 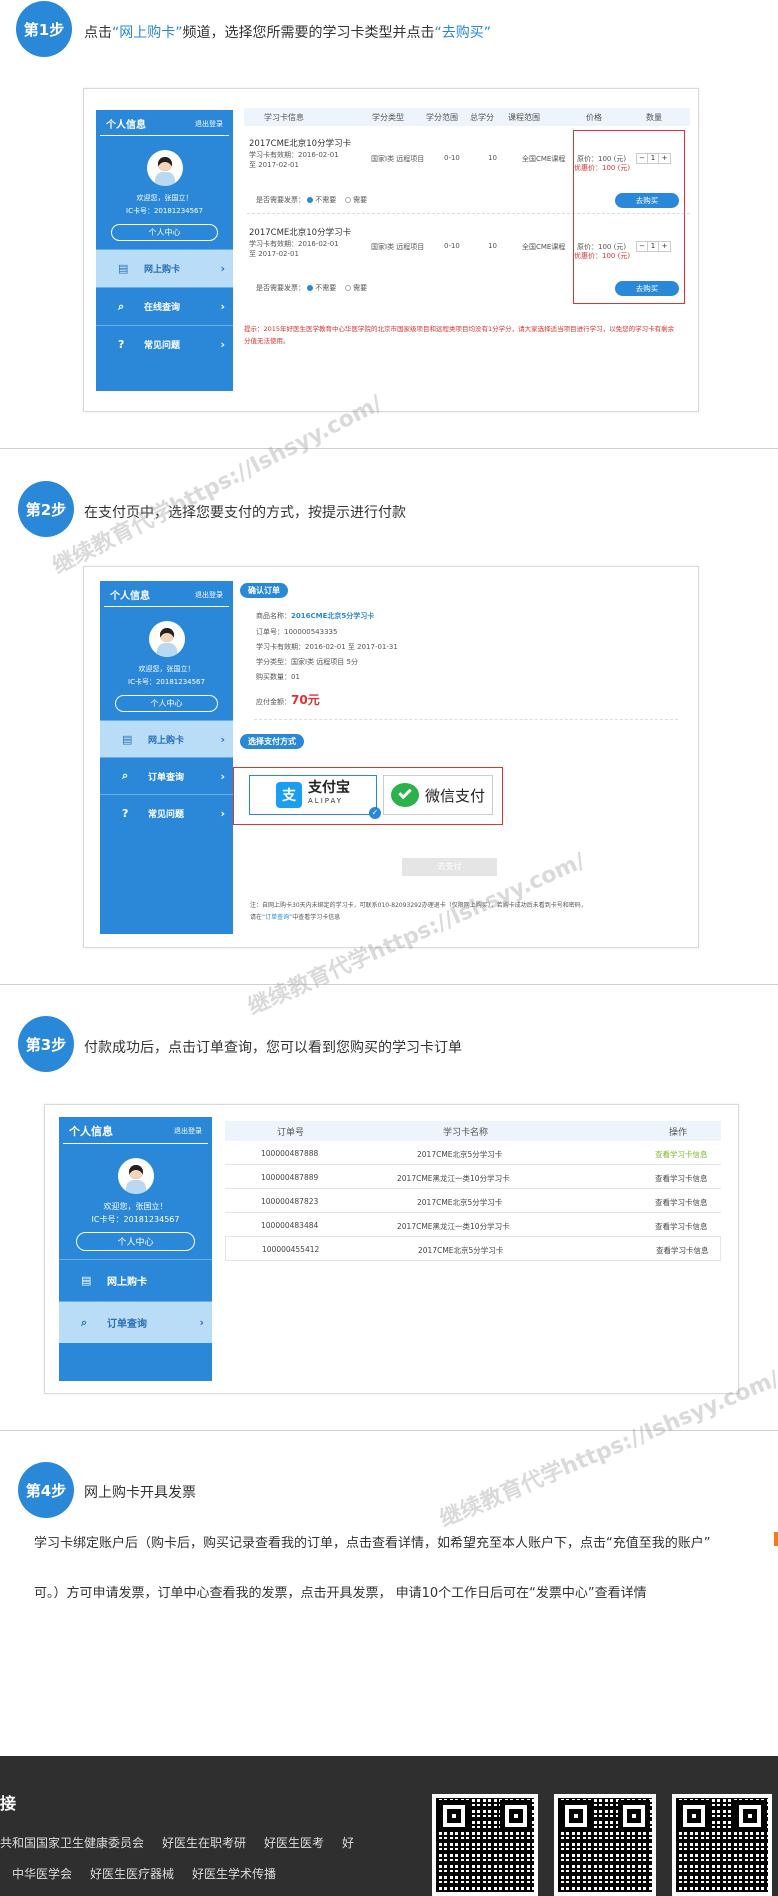 I want to click on step2-badge: 第2步, so click(x=46, y=509).